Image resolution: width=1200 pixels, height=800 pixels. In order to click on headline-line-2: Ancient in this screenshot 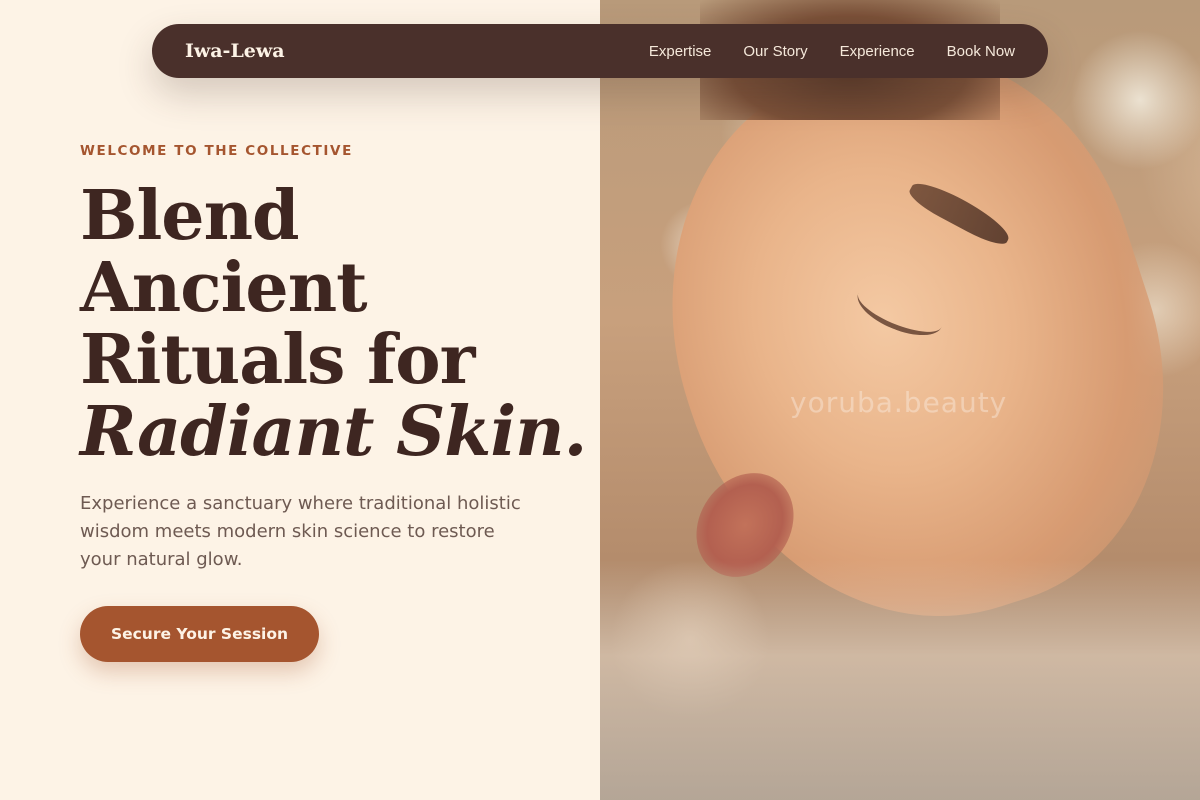, I will do `click(224, 288)`.